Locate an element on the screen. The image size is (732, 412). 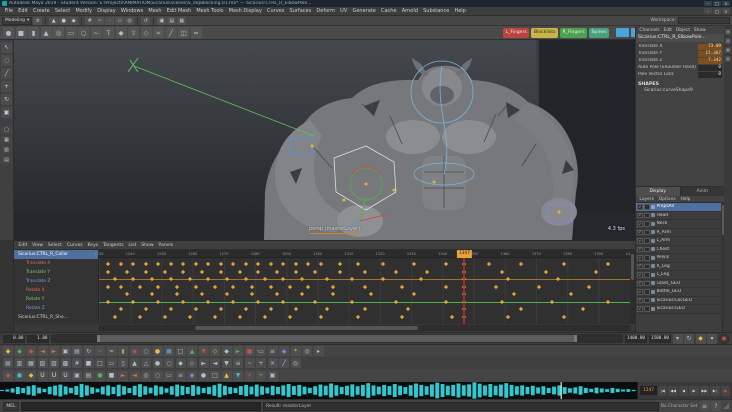
graph-menu-panels: Panels is located at coordinates (166, 245).